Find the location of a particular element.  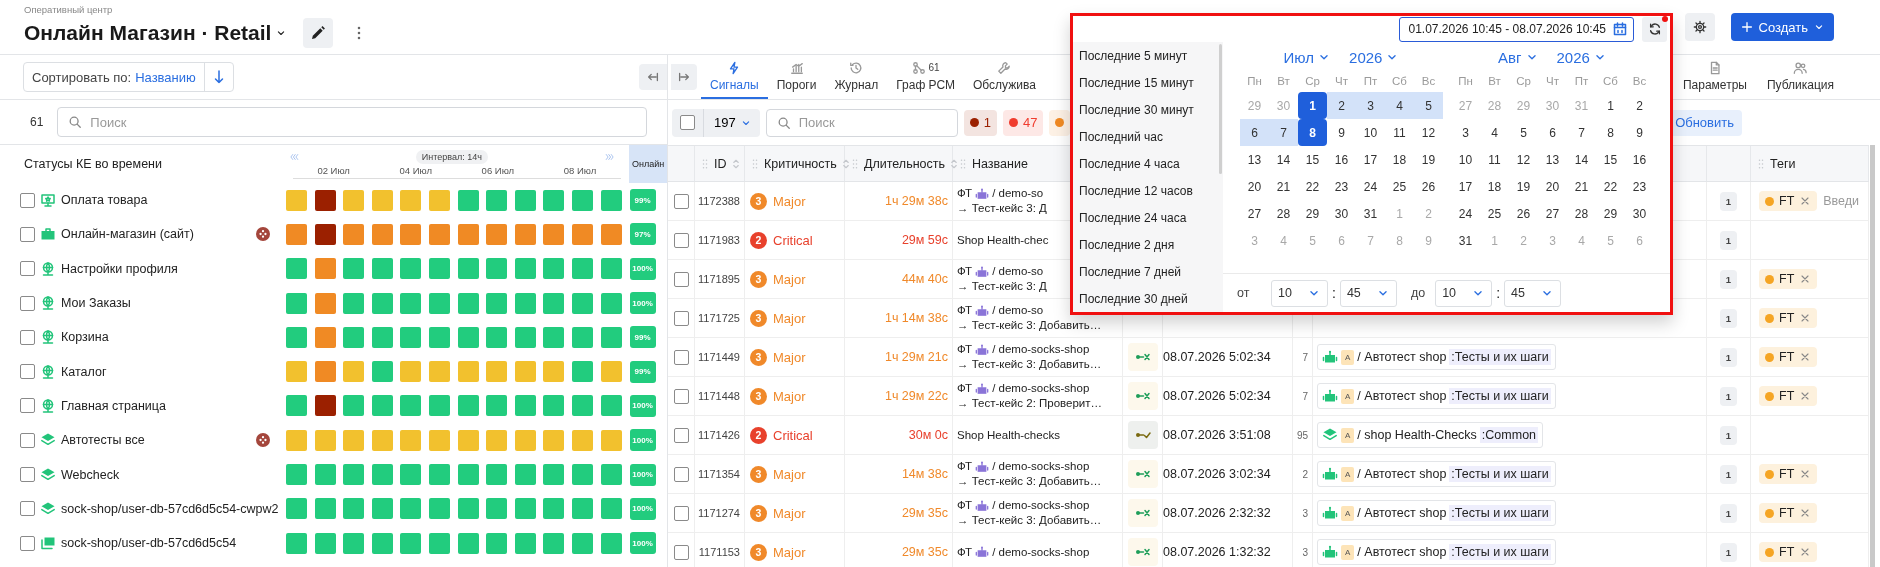

item-name: Автотесты все is located at coordinates (156, 440).